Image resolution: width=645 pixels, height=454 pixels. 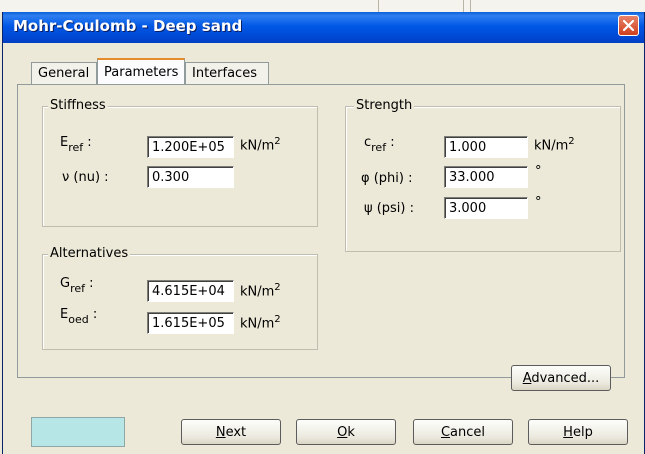 What do you see at coordinates (486, 177) in the screenshot?
I see `phi-field: 33.000` at bounding box center [486, 177].